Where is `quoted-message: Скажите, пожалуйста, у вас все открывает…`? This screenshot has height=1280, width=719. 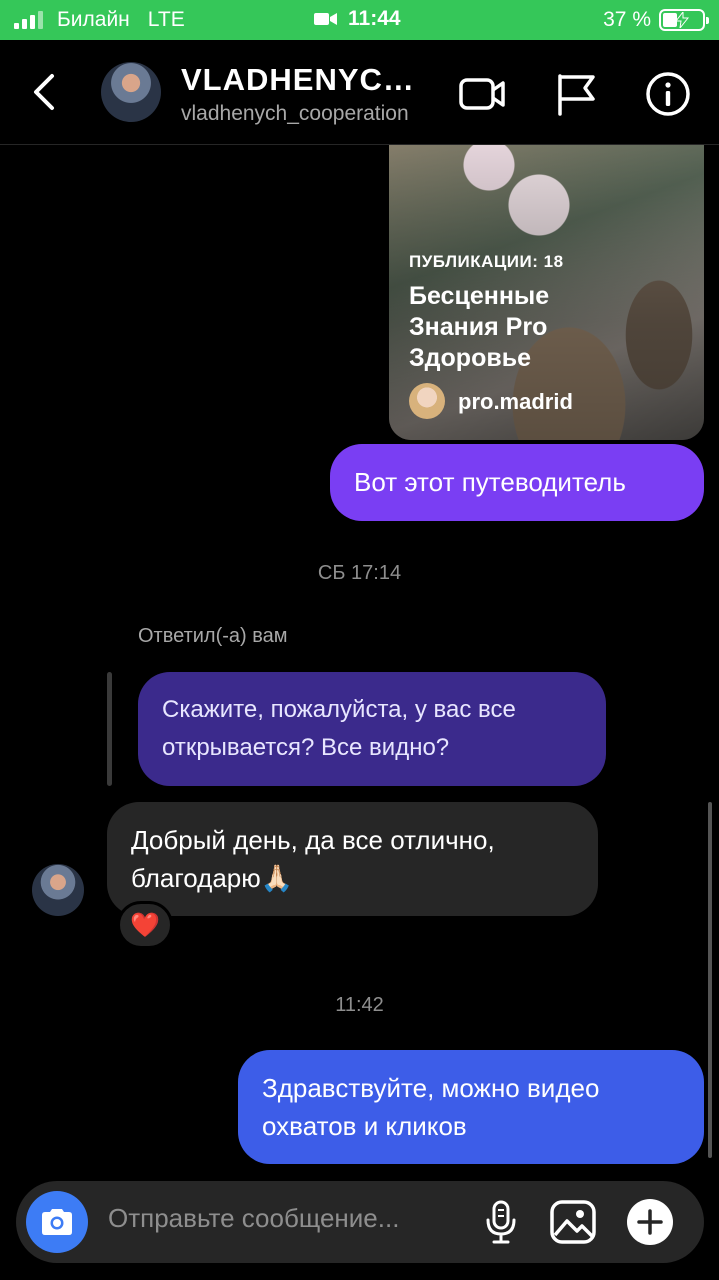
quoted-message: Скажите, пожалуйста, у вас все открывает… is located at coordinates (372, 729).